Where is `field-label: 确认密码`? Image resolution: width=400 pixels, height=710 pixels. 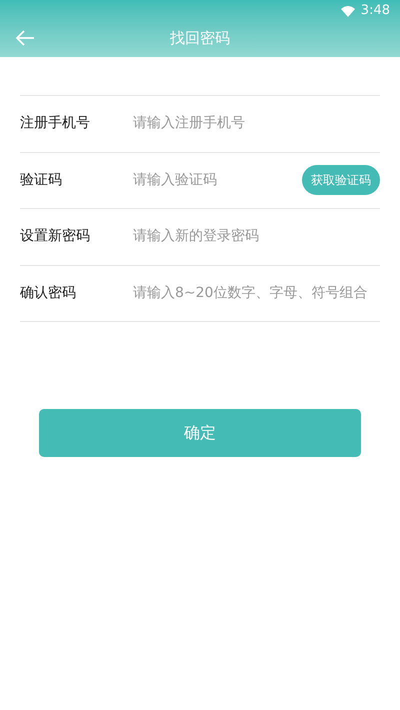 field-label: 确认密码 is located at coordinates (48, 293).